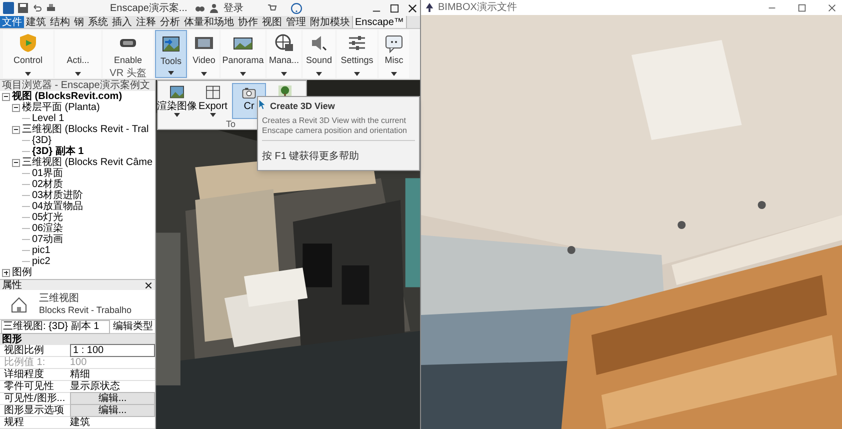  I want to click on property-label: 规程, so click(14, 422).